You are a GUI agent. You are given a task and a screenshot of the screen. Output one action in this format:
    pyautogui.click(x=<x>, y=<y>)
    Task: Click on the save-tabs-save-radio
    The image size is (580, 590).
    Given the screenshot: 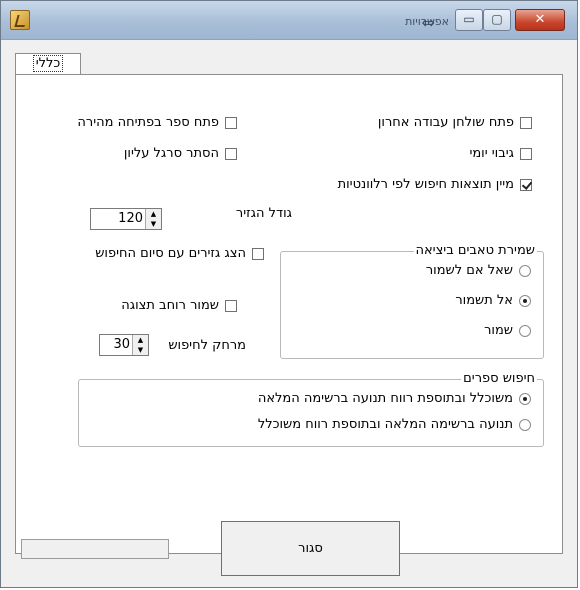 What is the action you would take?
    pyautogui.click(x=525, y=330)
    